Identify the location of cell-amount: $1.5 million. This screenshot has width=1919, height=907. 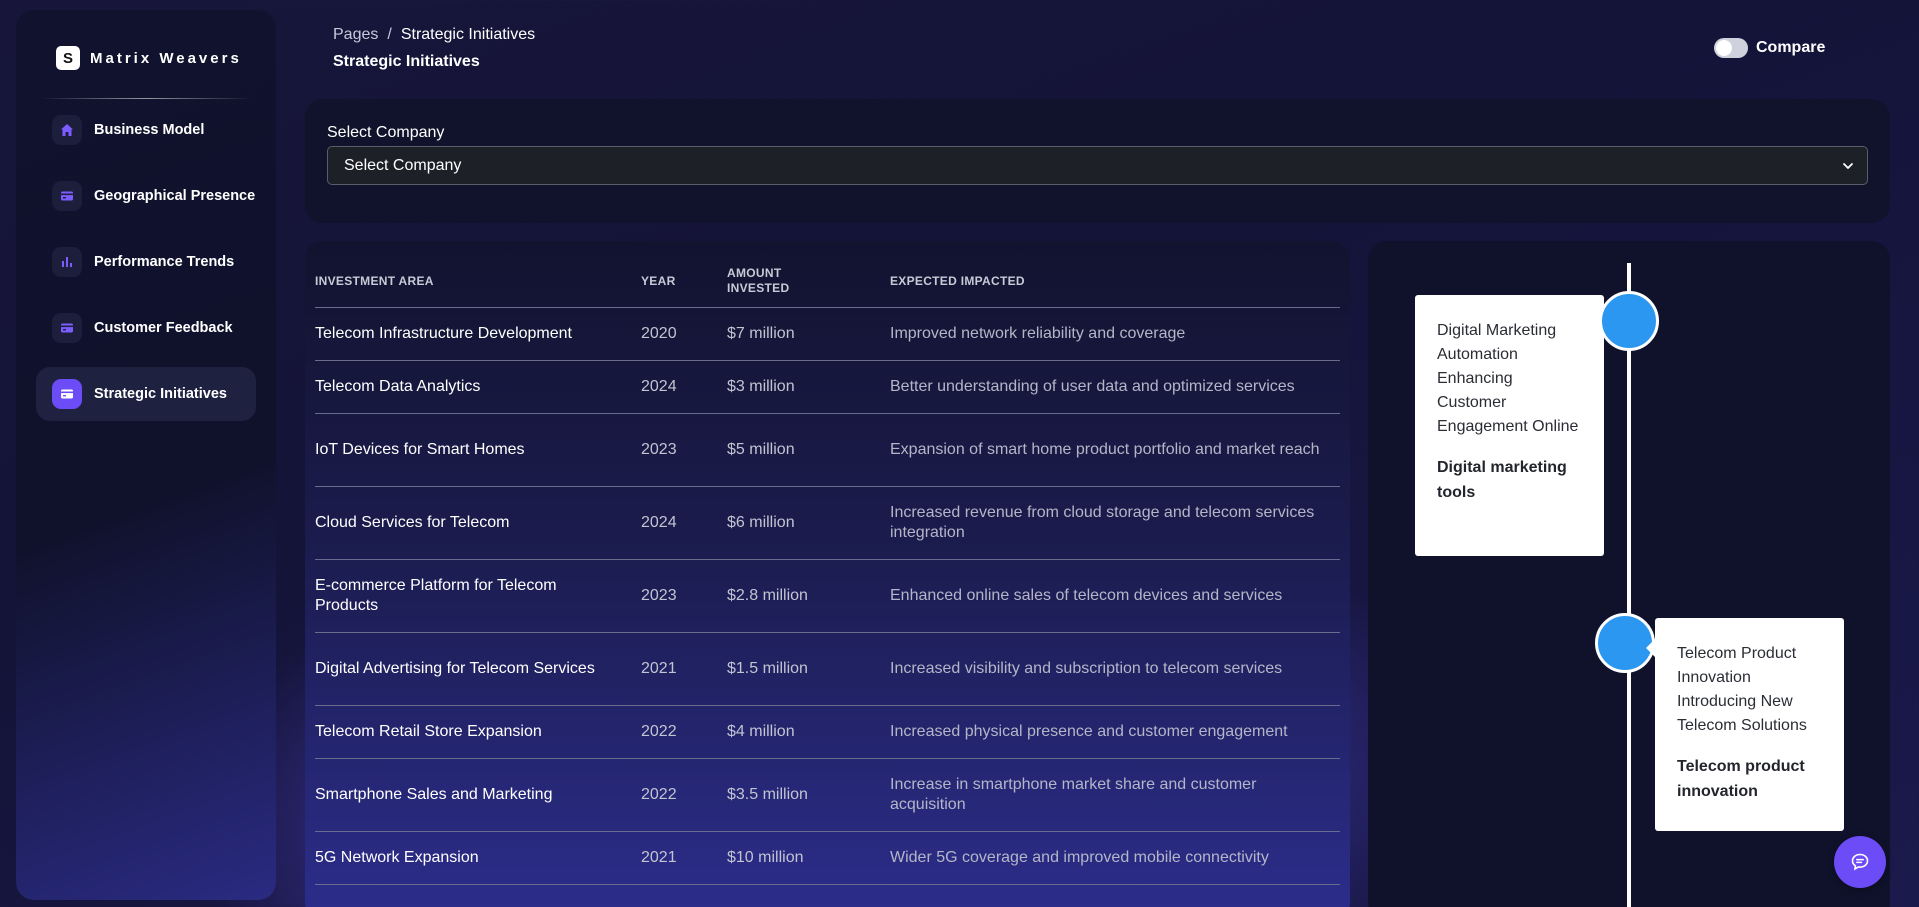
(767, 668).